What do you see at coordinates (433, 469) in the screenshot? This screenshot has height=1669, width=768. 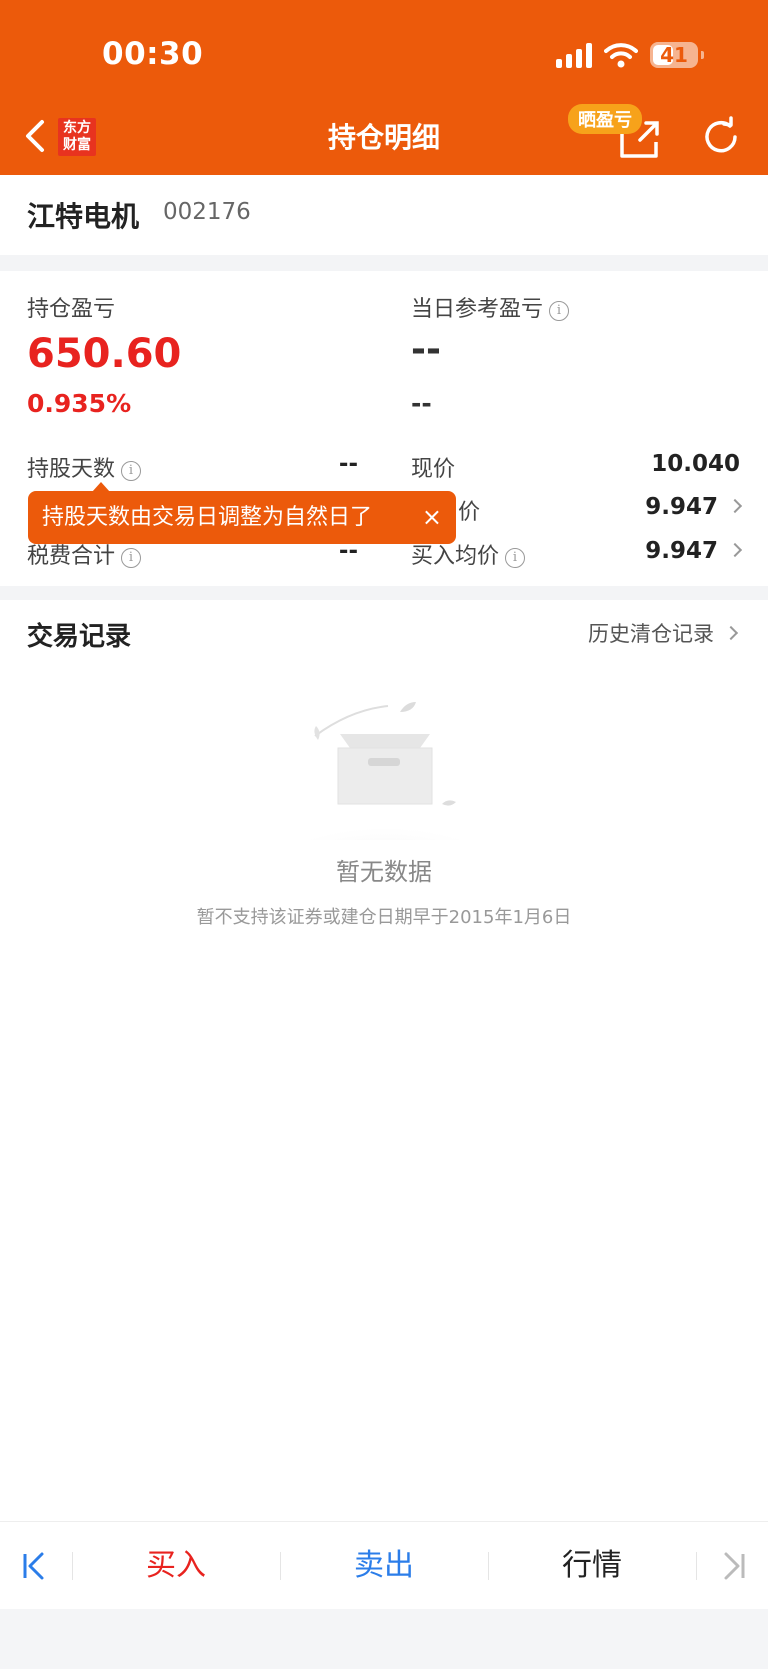 I see `price-label: 现价` at bounding box center [433, 469].